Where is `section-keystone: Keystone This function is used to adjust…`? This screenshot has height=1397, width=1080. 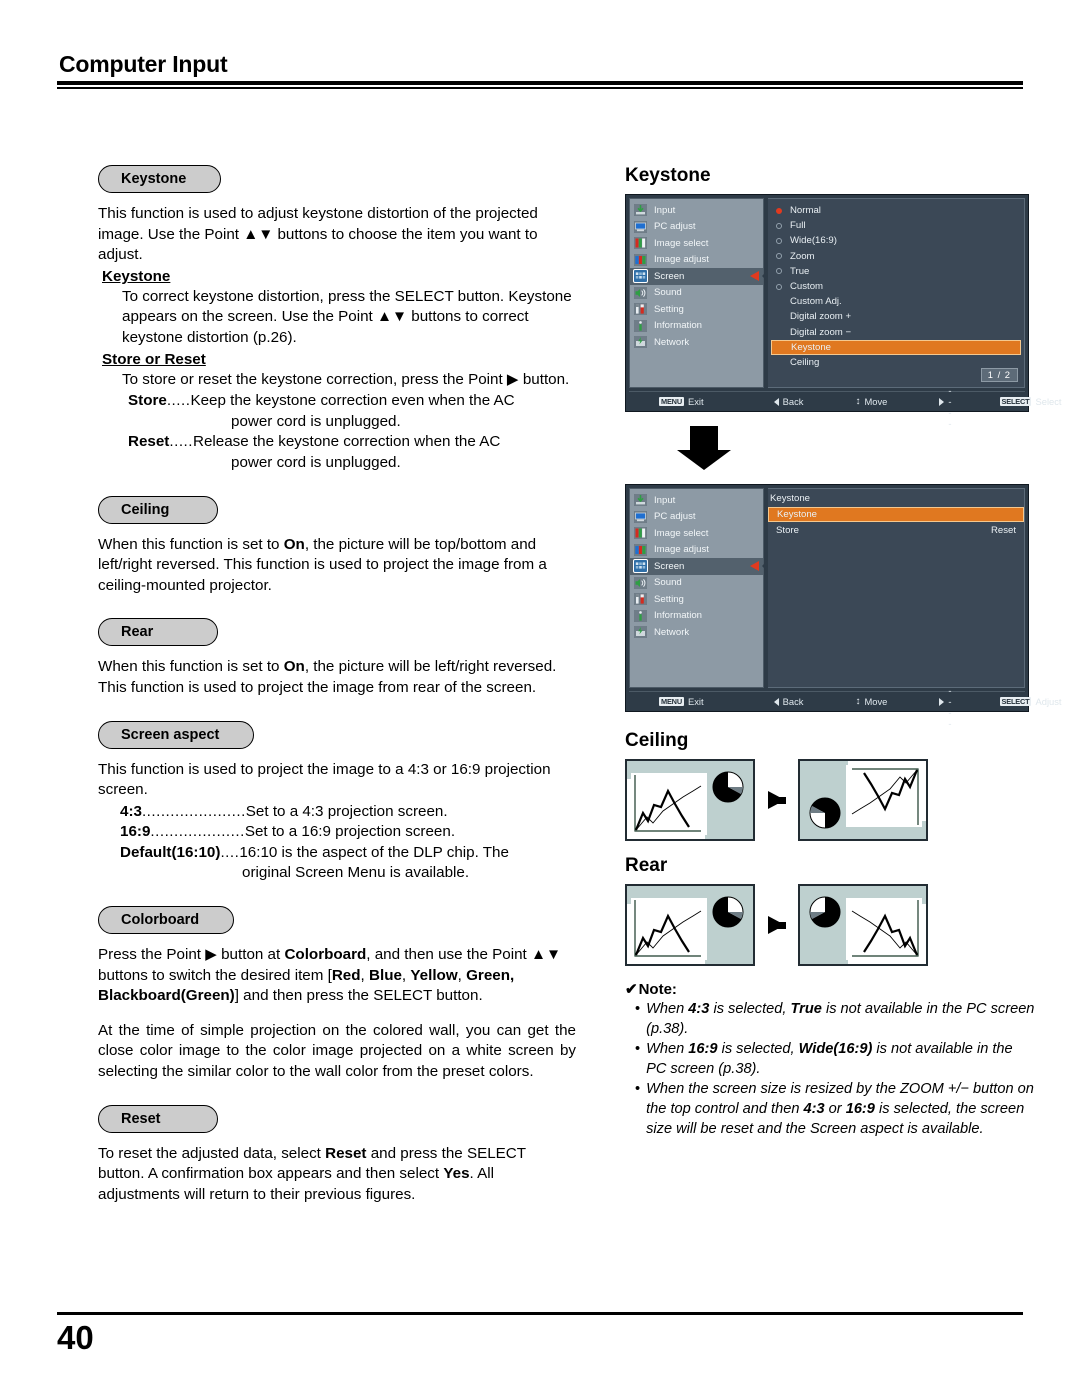 section-keystone: Keystone This function is used to adjust… is located at coordinates (337, 319).